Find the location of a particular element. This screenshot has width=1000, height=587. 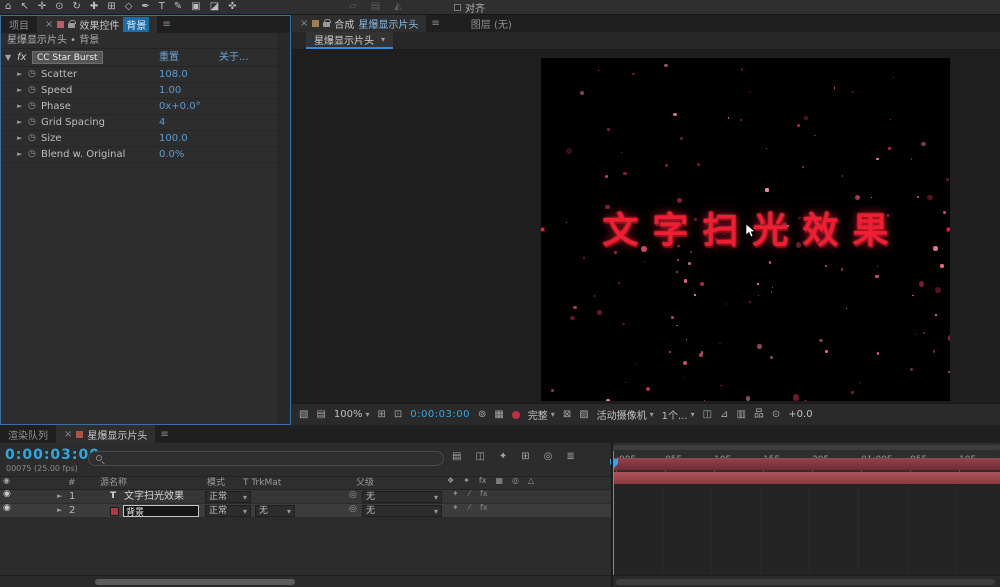

roi-icon: ⊠ is located at coordinates (567, 414).